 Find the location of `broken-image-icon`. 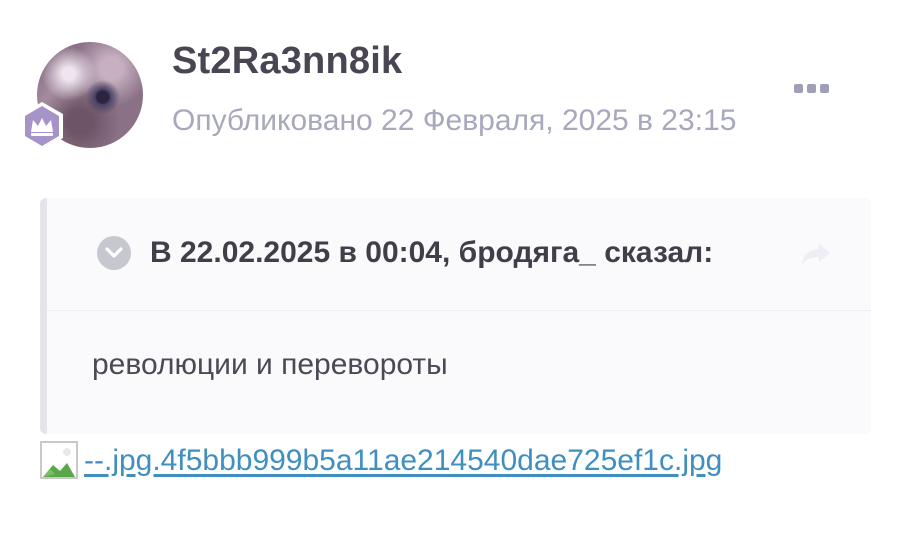

broken-image-icon is located at coordinates (59, 460).